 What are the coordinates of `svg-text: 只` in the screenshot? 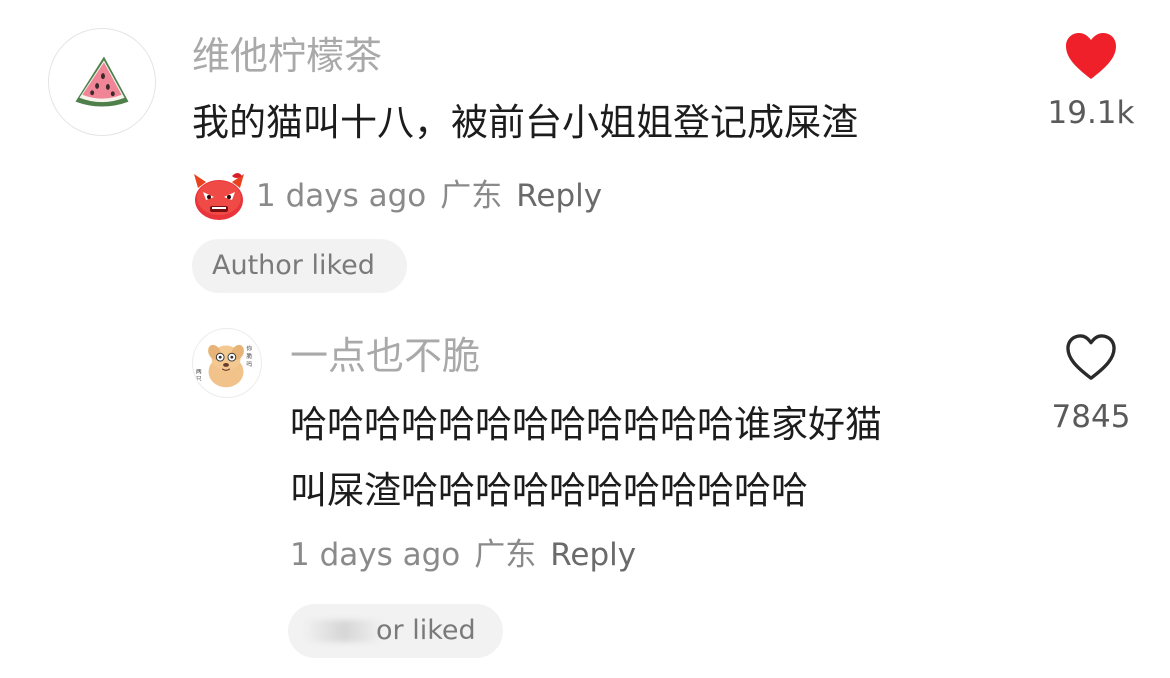 It's located at (199, 378).